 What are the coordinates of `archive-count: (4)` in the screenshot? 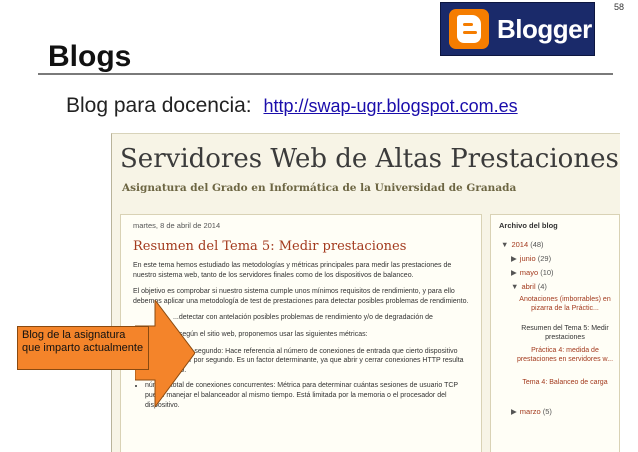 It's located at (542, 286).